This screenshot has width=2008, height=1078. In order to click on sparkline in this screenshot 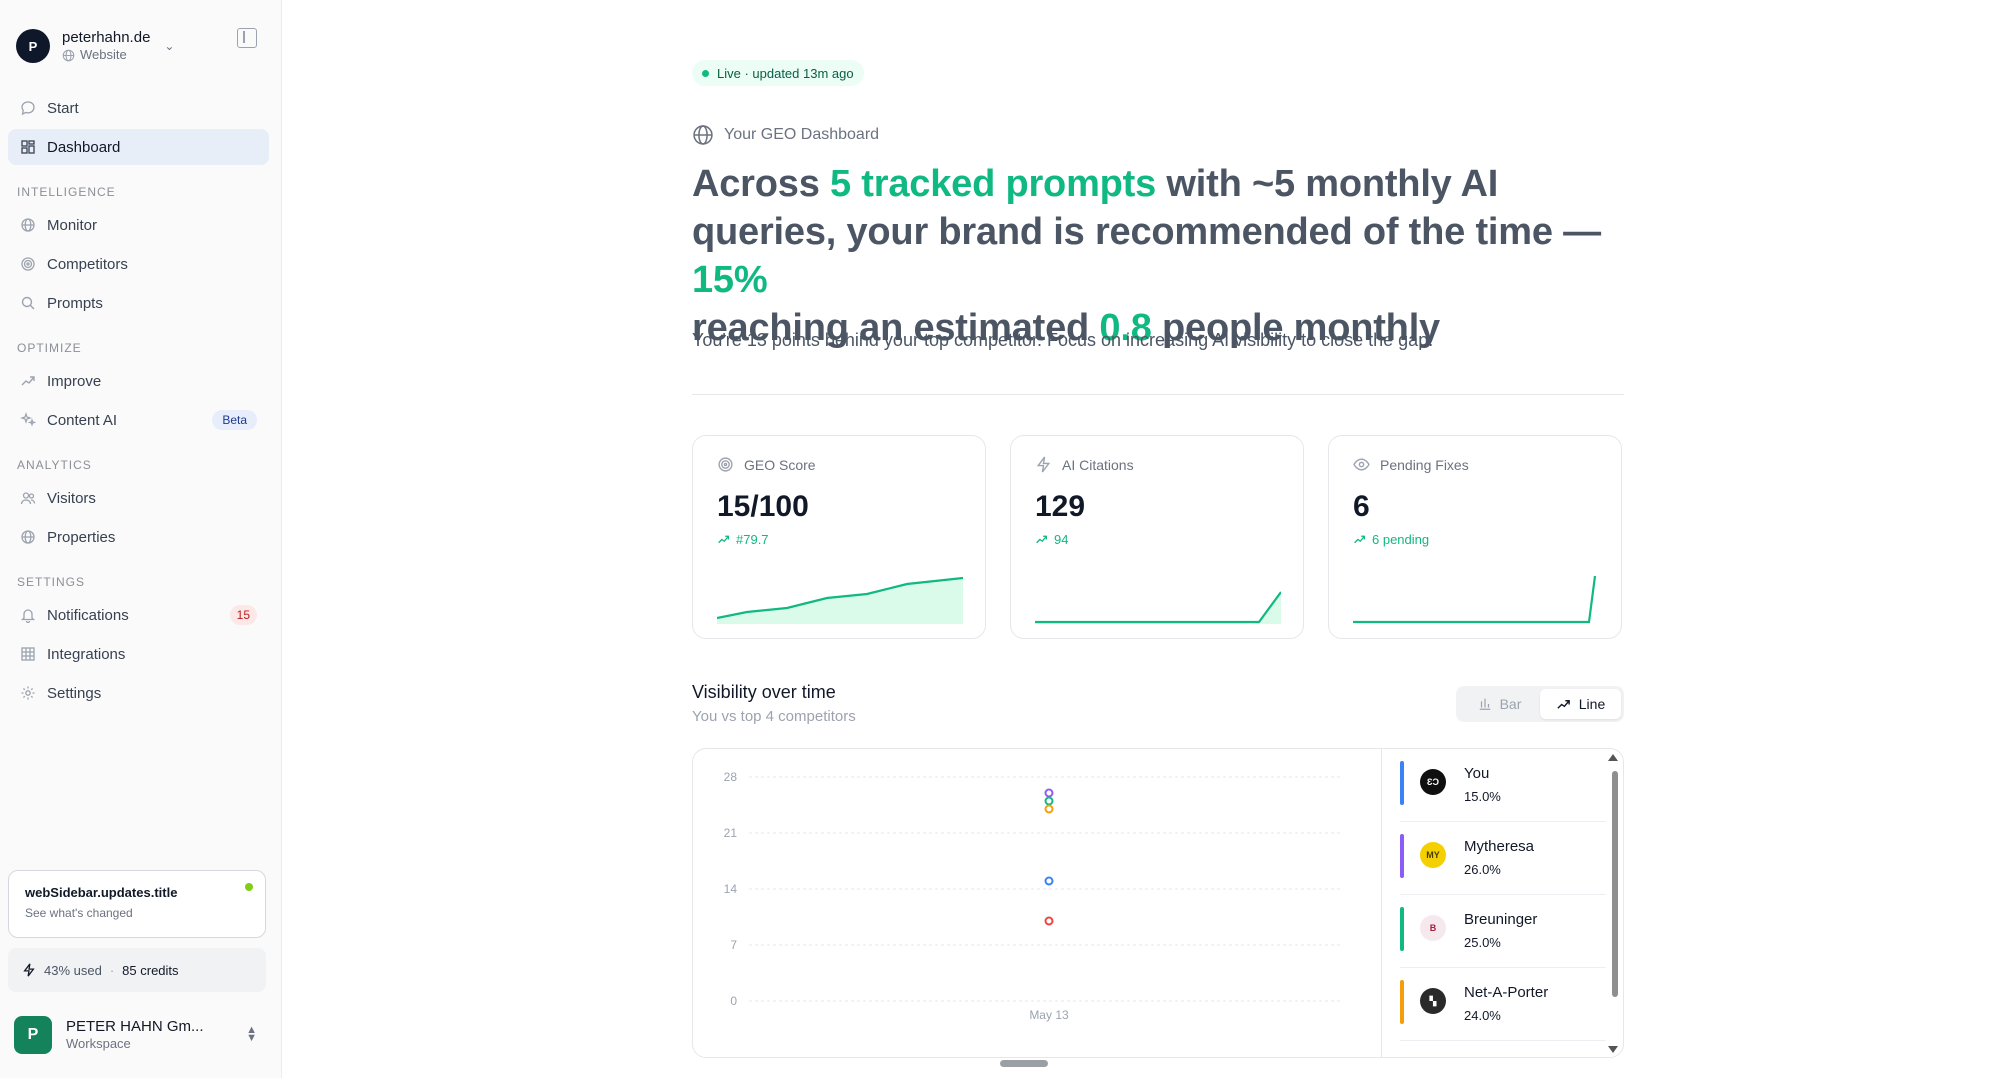, I will do `click(840, 600)`.